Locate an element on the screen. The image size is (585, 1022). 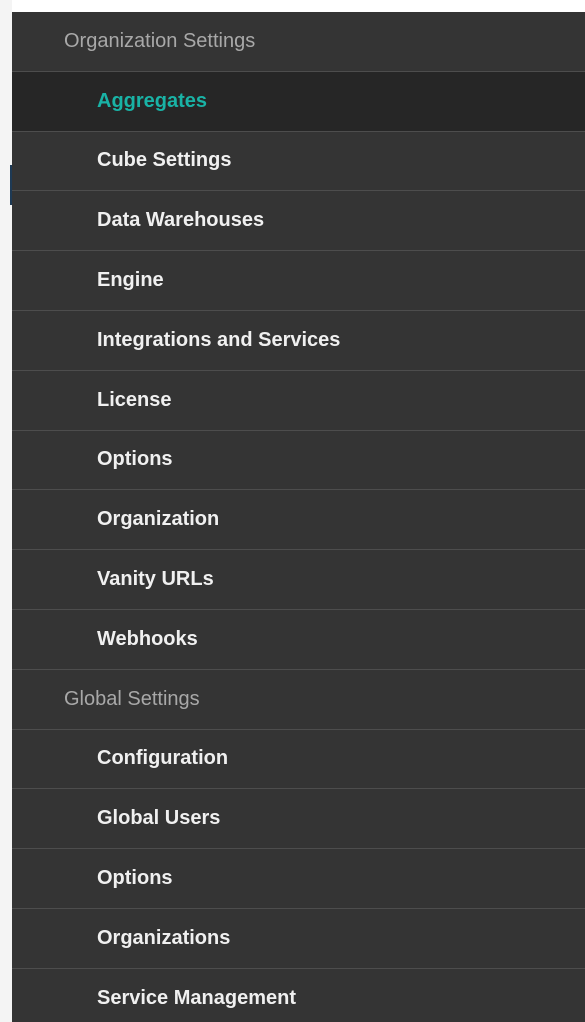
sidebar-item-global-options: Options is located at coordinates (298, 879).